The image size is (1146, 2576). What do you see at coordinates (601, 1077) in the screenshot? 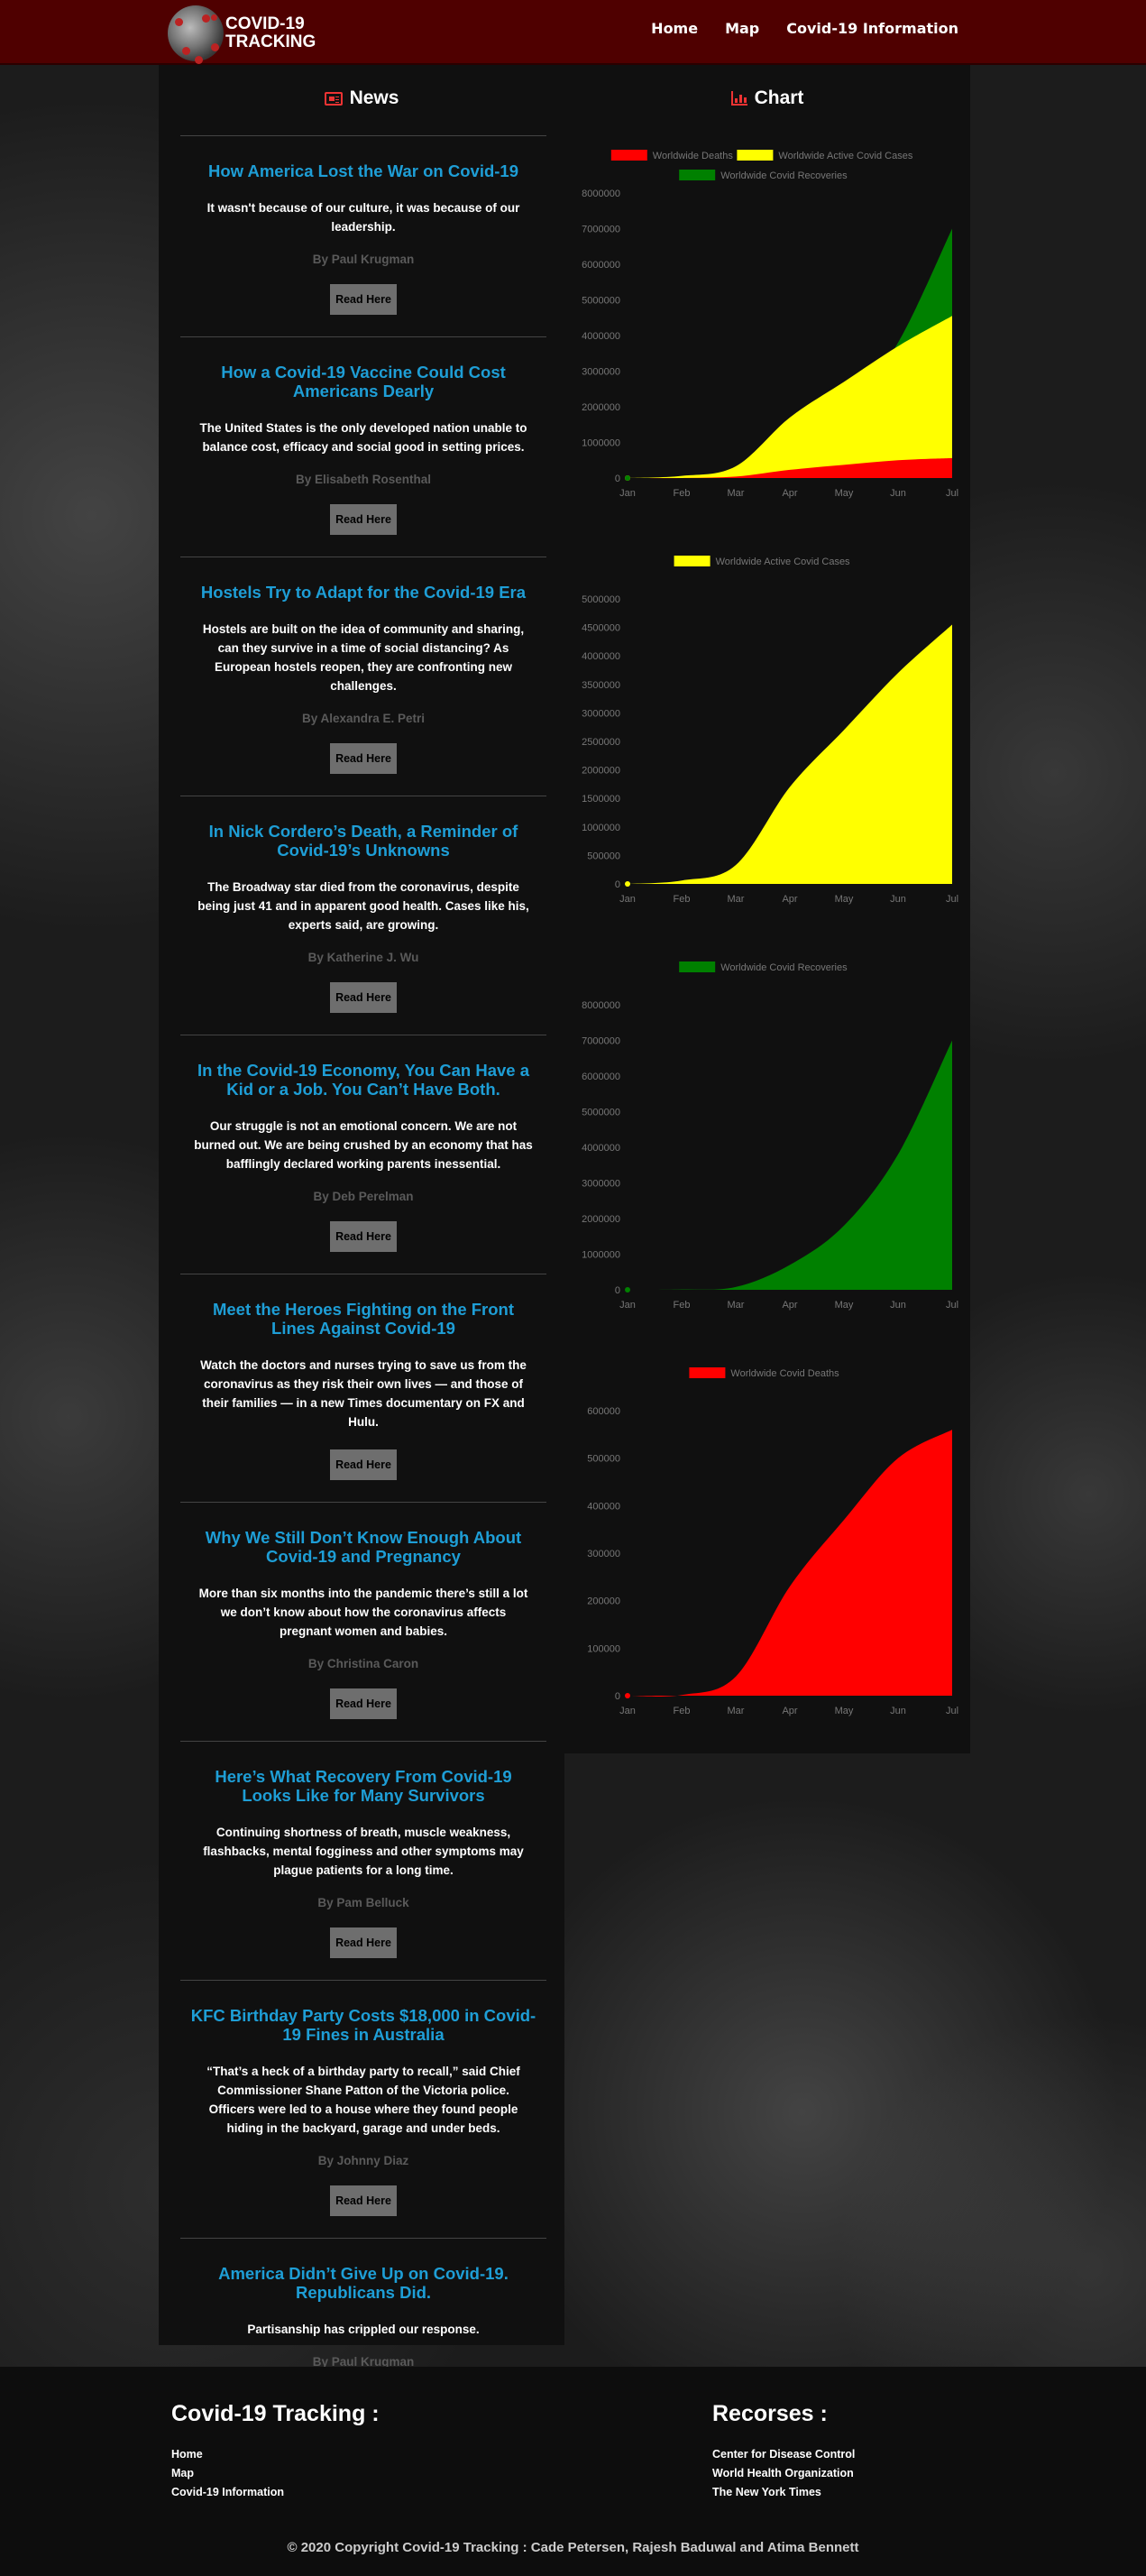
I see `y-tick-label: 6000000` at bounding box center [601, 1077].